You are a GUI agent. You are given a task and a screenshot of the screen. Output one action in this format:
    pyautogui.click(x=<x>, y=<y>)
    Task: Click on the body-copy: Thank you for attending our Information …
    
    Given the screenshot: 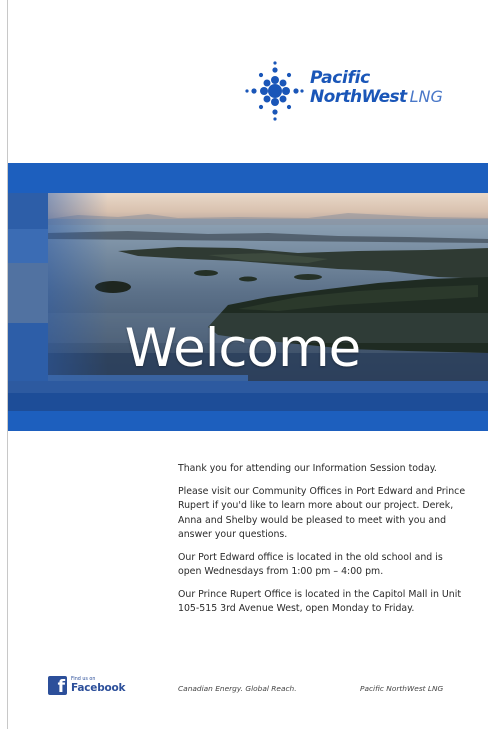 What is the action you would take?
    pyautogui.click(x=323, y=543)
    